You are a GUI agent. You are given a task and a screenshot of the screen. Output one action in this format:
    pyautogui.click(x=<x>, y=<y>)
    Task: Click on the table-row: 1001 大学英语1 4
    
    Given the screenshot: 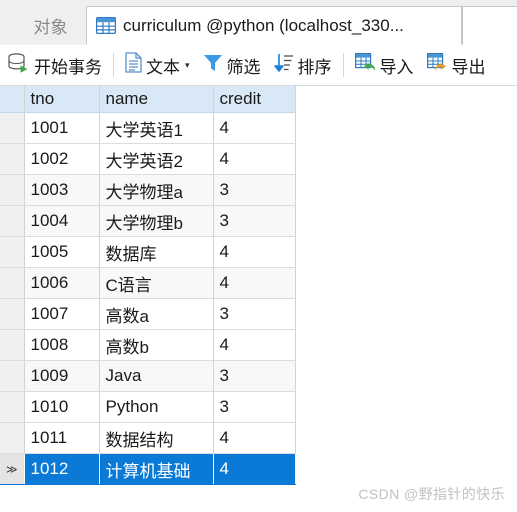 What is the action you would take?
    pyautogui.click(x=148, y=128)
    